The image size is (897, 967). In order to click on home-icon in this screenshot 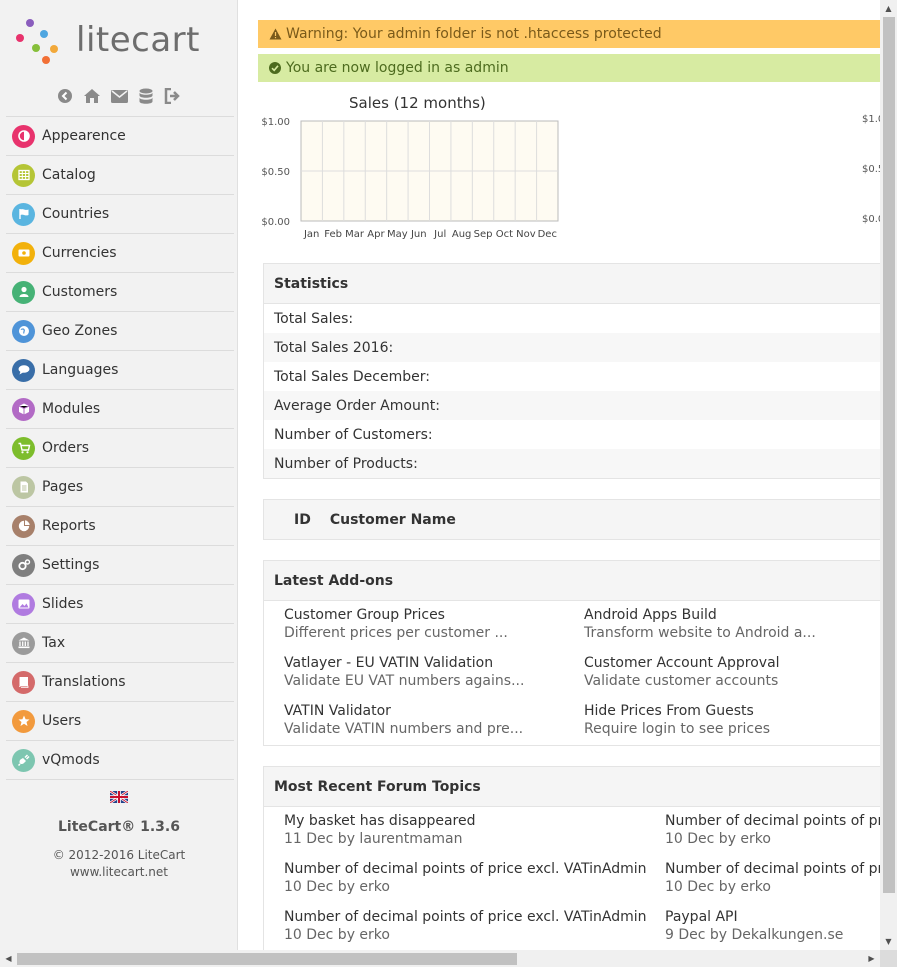, I will do `click(92, 96)`.